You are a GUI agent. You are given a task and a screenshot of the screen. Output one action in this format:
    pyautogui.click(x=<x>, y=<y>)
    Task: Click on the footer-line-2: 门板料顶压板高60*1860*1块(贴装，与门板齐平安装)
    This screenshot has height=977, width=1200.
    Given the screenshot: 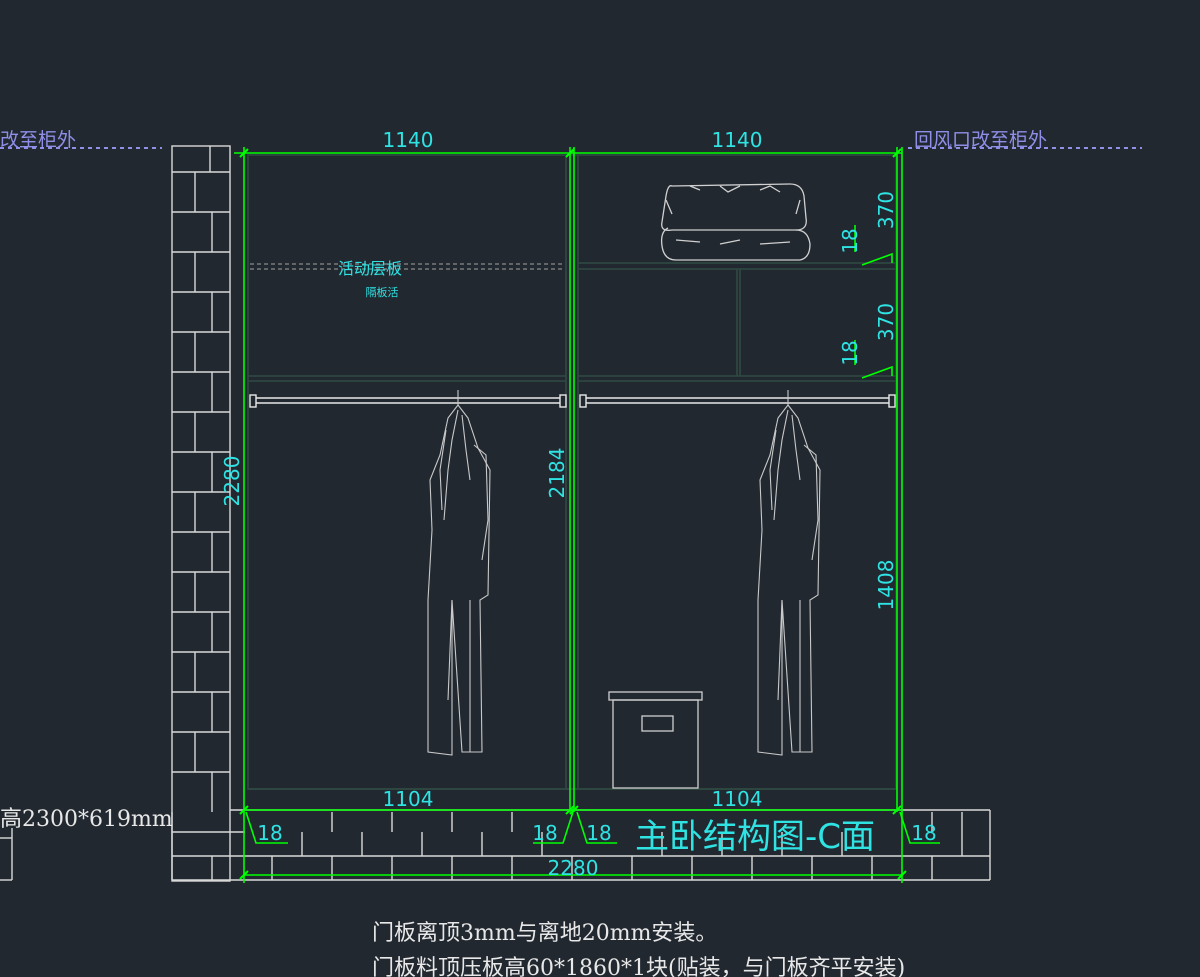 What is the action you would take?
    pyautogui.click(x=638, y=966)
    